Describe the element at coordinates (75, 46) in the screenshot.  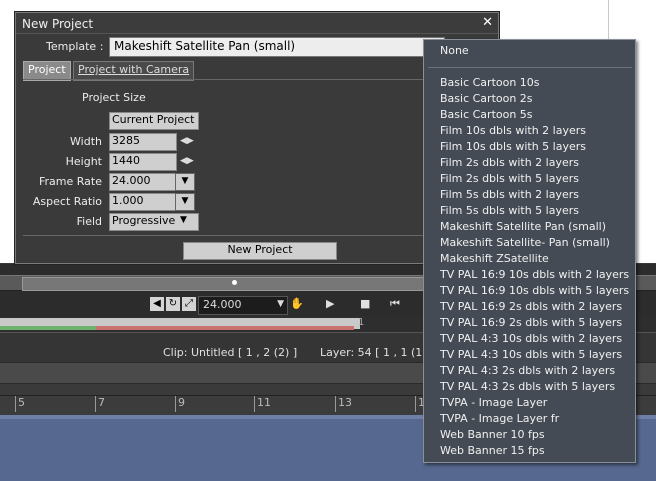
I see `template-label: Template :` at that location.